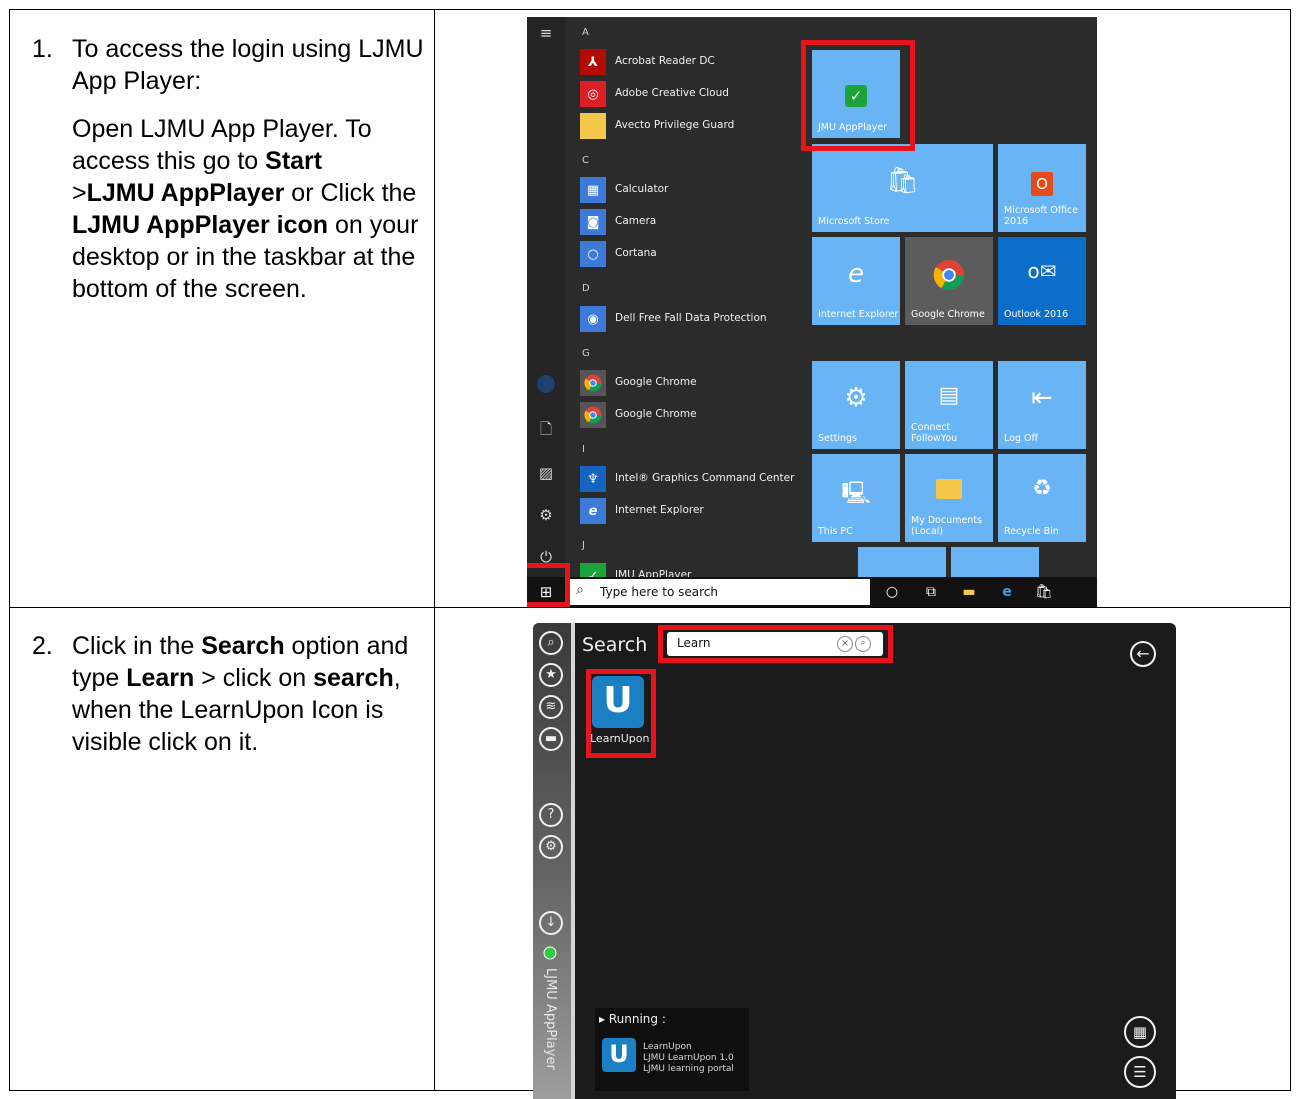 Image resolution: width=1298 pixels, height=1099 pixels. What do you see at coordinates (593, 94) in the screenshot?
I see `creative-cloud-icon: ◎` at bounding box center [593, 94].